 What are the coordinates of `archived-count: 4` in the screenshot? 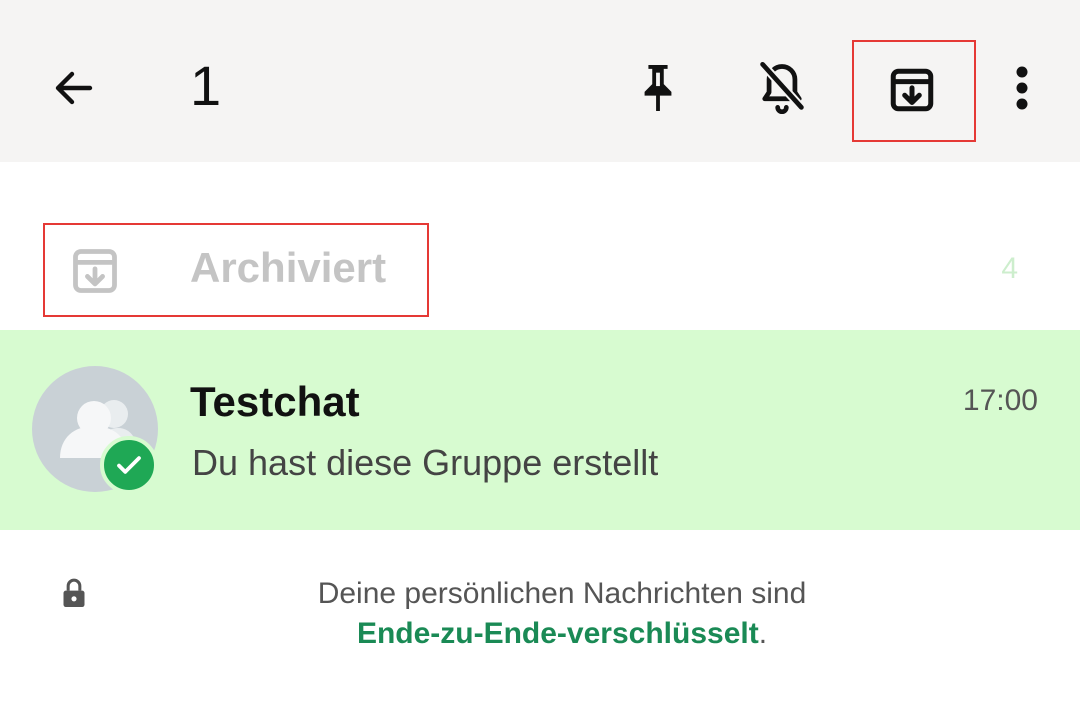 It's located at (1009, 268).